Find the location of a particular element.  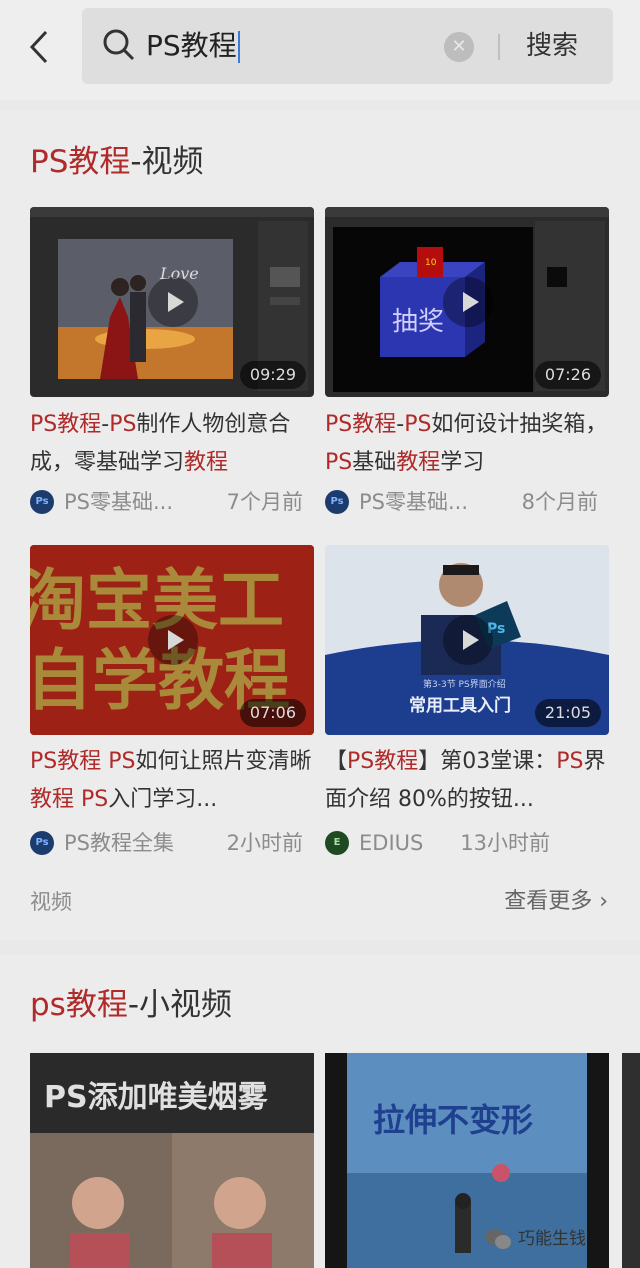

search-box: PS教程 ✕ 搜索 is located at coordinates (347, 46).